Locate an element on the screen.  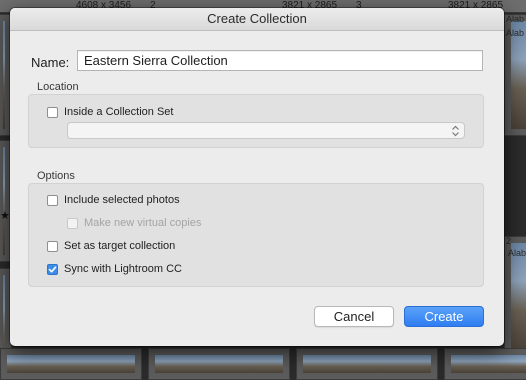
inside-collection-set-checkbox is located at coordinates (52, 112).